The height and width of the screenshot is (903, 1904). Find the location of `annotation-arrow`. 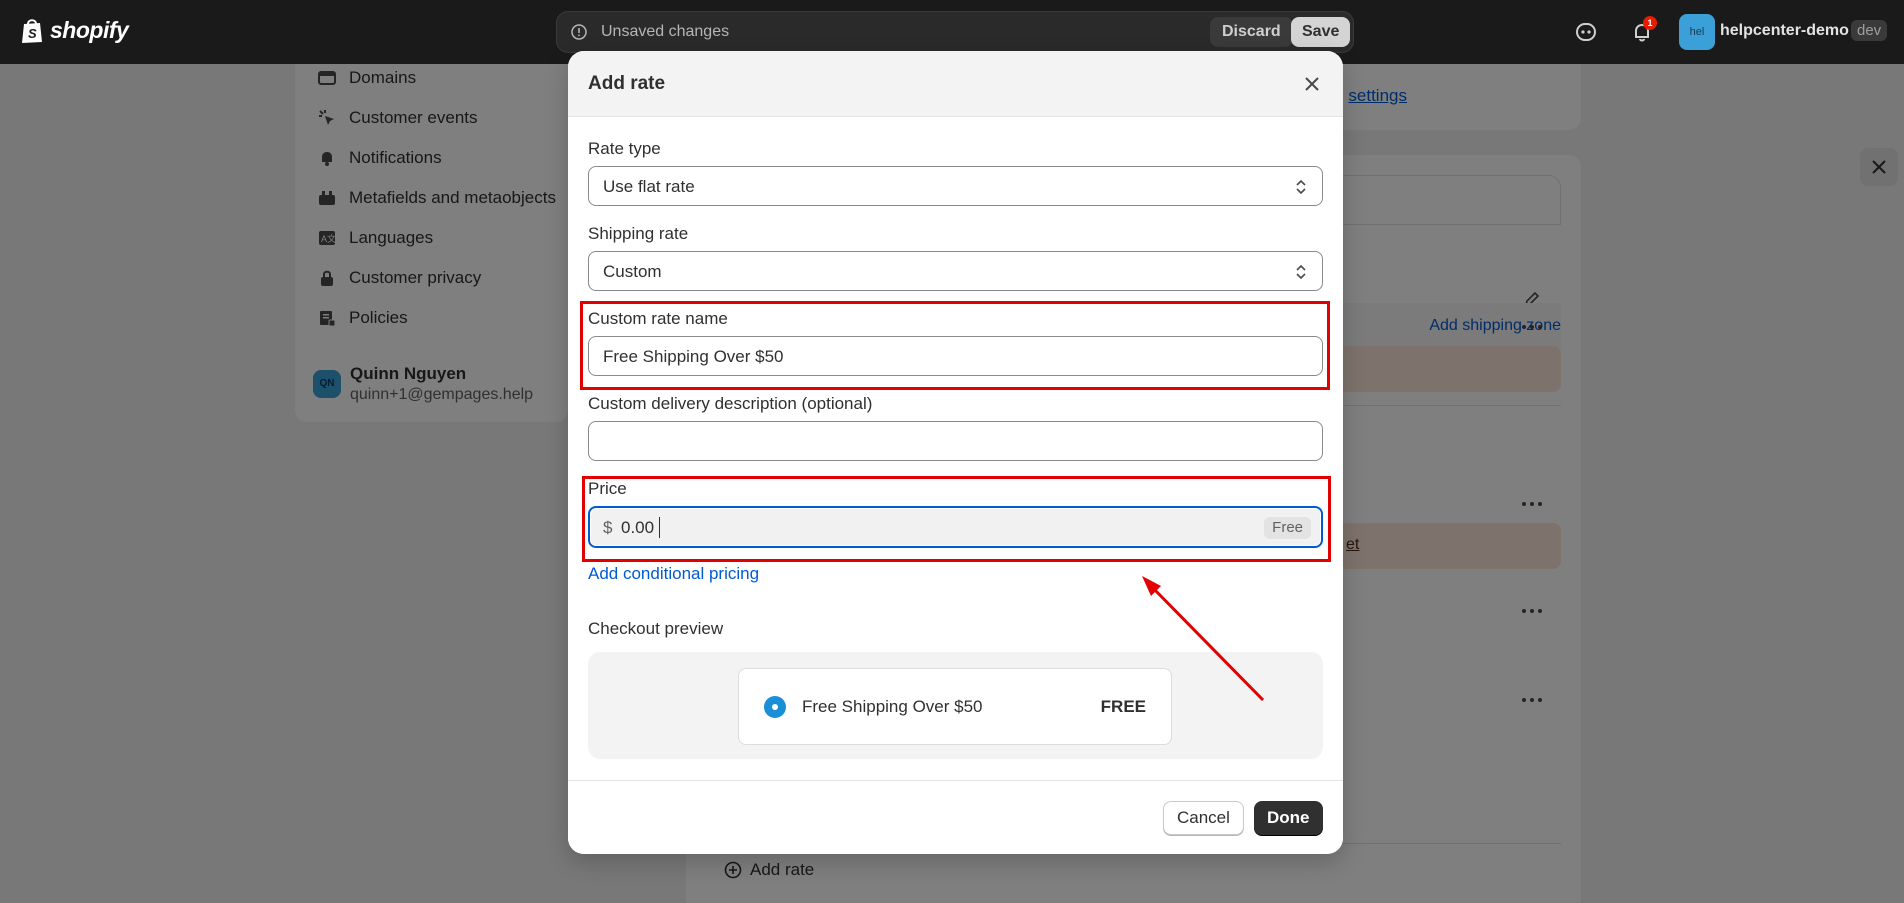

annotation-arrow is located at coordinates (1203, 639).